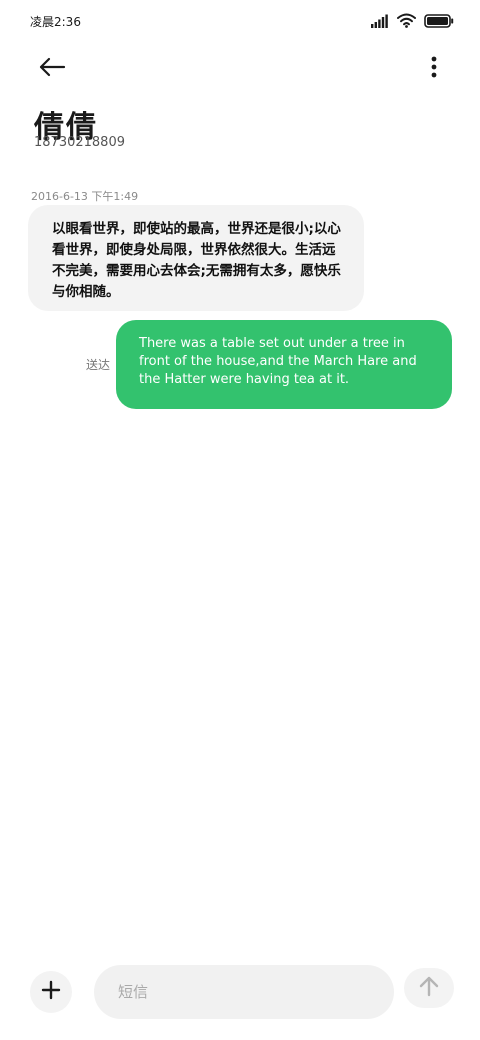  I want to click on more-options-button, so click(434, 69).